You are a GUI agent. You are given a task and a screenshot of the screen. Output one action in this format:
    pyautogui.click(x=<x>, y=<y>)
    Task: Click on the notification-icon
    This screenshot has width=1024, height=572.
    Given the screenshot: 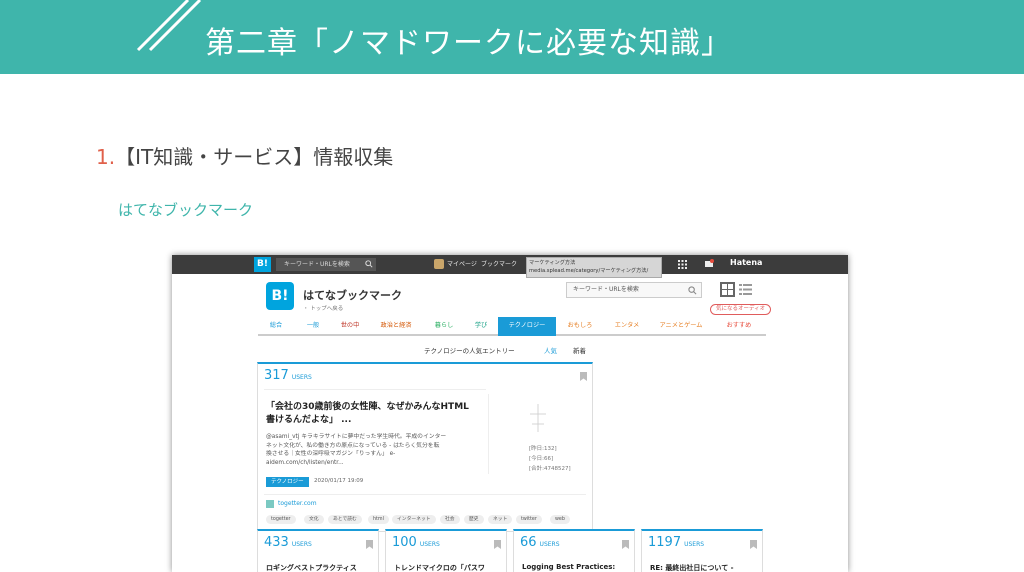 What is the action you would take?
    pyautogui.click(x=709, y=264)
    